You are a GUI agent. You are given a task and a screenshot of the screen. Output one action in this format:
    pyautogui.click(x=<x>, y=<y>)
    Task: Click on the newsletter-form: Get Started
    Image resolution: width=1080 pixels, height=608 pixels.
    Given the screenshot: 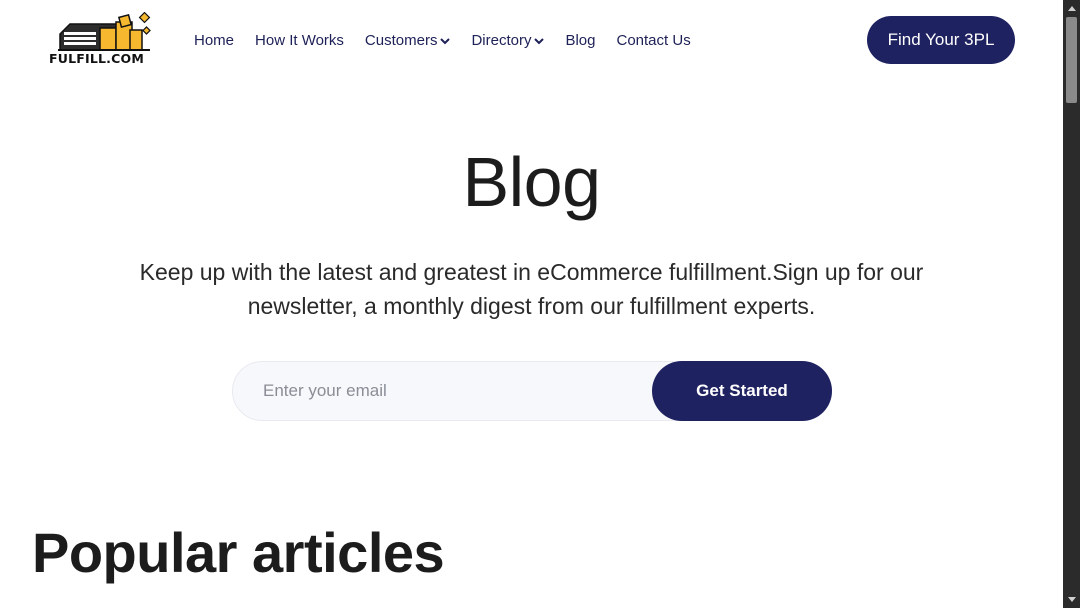 What is the action you would take?
    pyautogui.click(x=532, y=391)
    